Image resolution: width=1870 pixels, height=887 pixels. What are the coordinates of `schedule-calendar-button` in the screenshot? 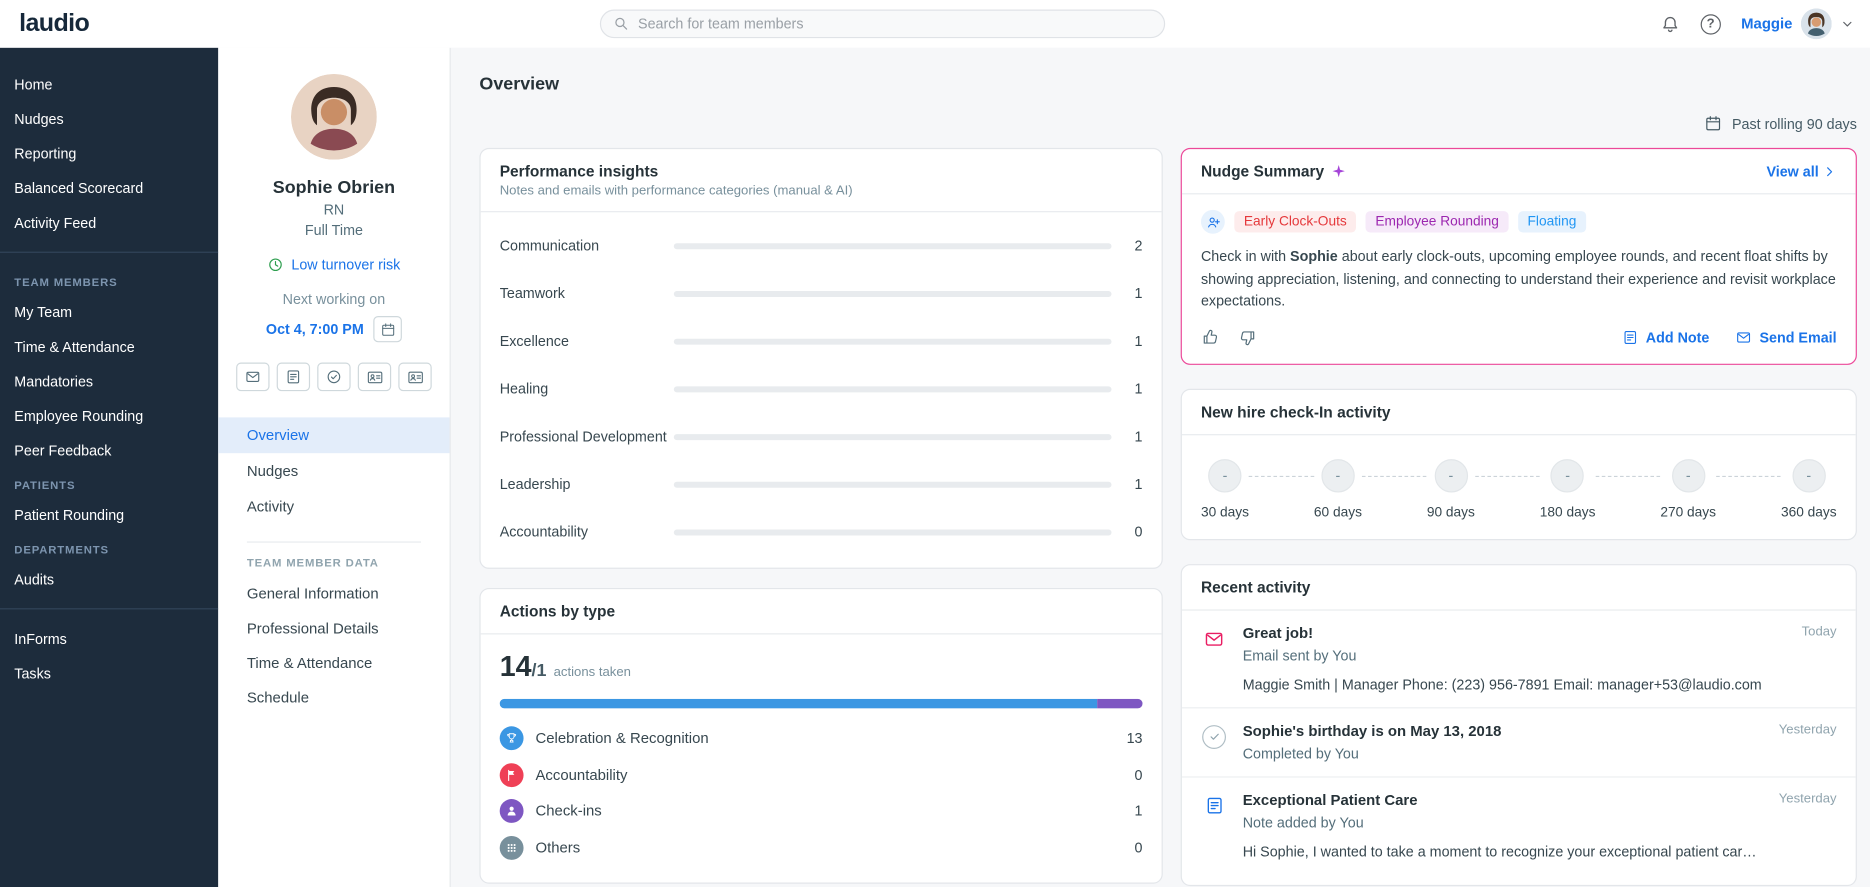 It's located at (387, 329).